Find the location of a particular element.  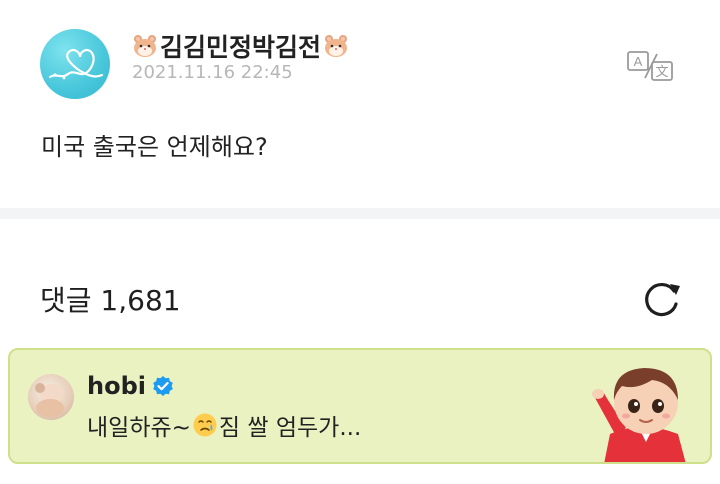

comments-count: 댓글 1,681 is located at coordinates (110, 300).